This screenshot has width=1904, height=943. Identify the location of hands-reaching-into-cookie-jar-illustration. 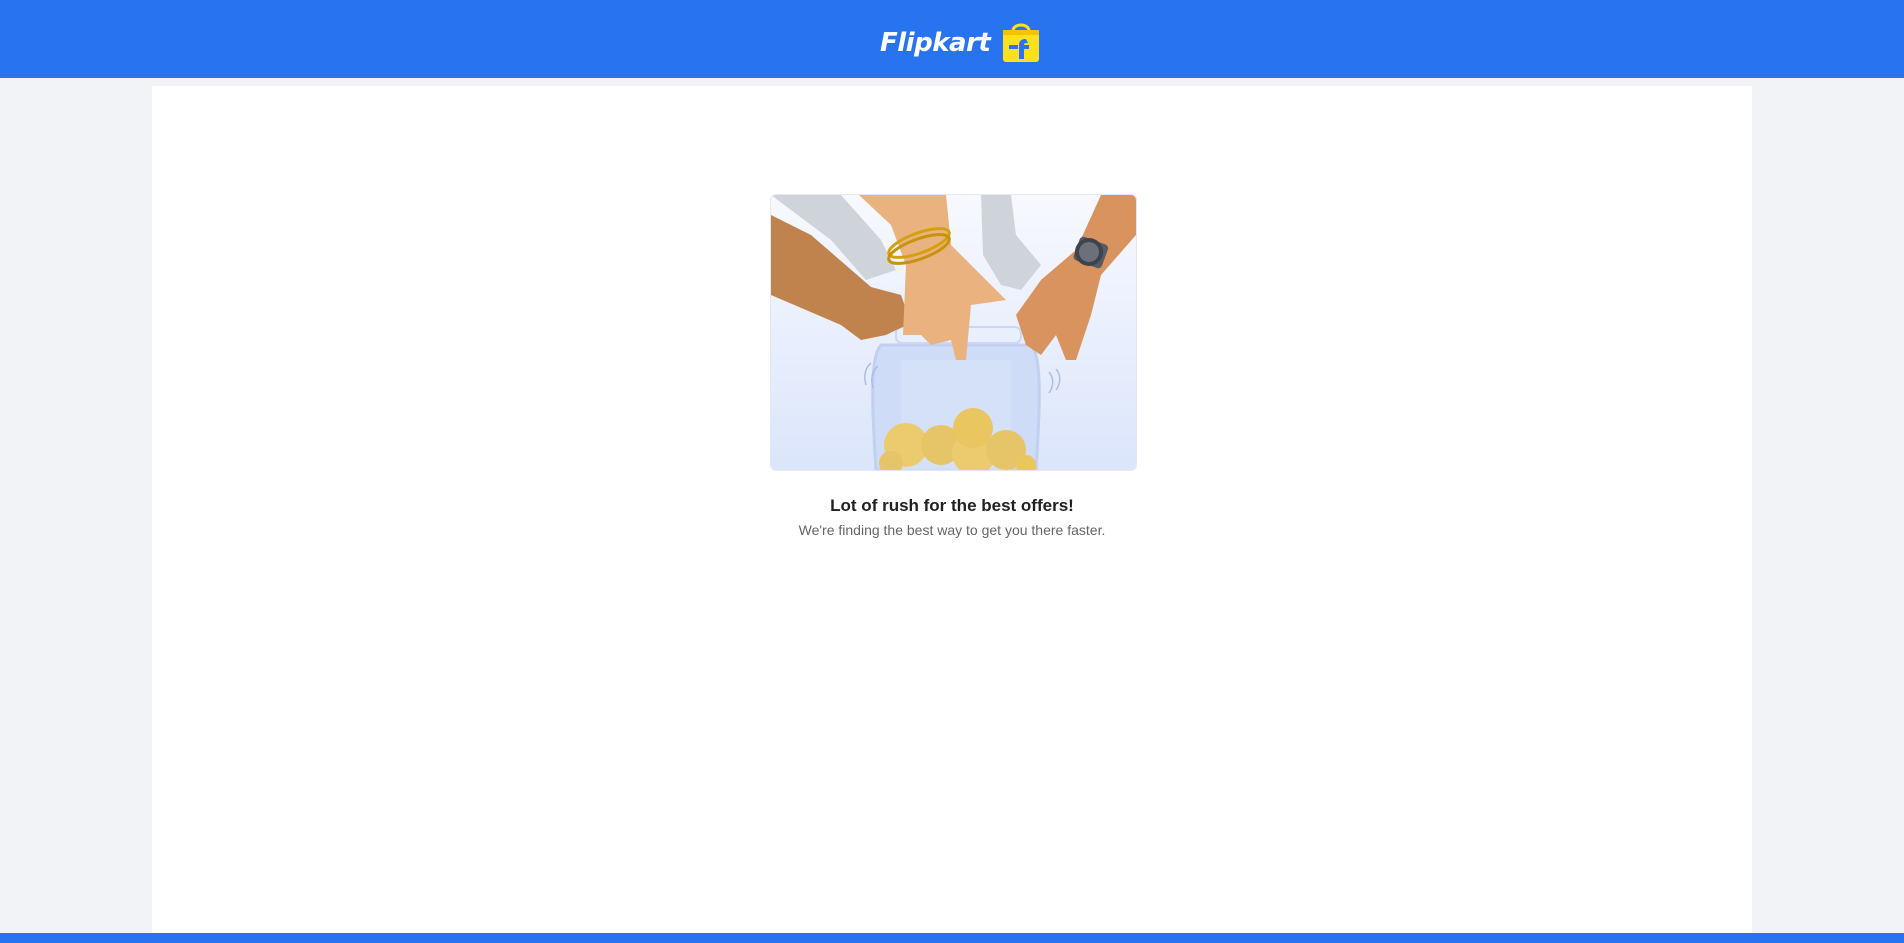
(953, 332).